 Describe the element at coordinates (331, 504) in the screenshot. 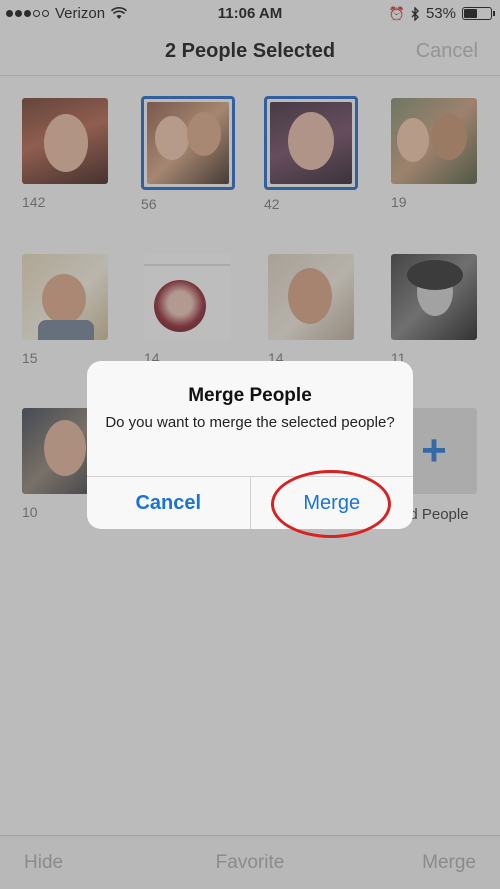

I see `highlight-circle` at that location.